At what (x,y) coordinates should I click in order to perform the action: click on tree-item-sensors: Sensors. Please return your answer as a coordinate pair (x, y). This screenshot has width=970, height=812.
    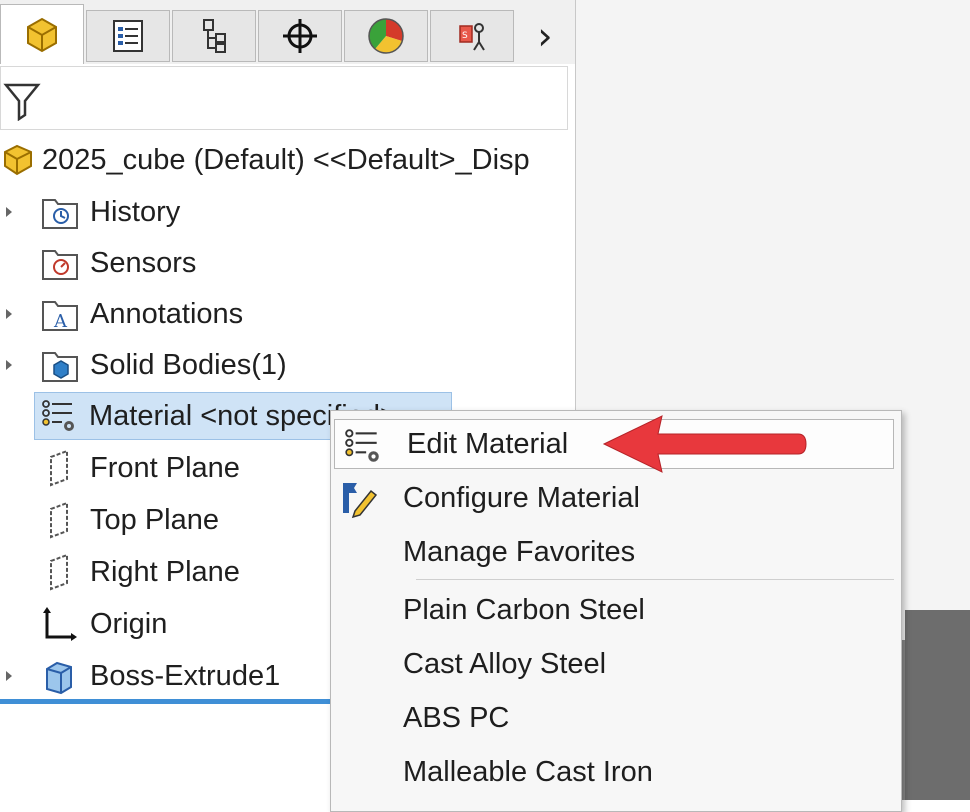
    Looking at the image, I should click on (118, 263).